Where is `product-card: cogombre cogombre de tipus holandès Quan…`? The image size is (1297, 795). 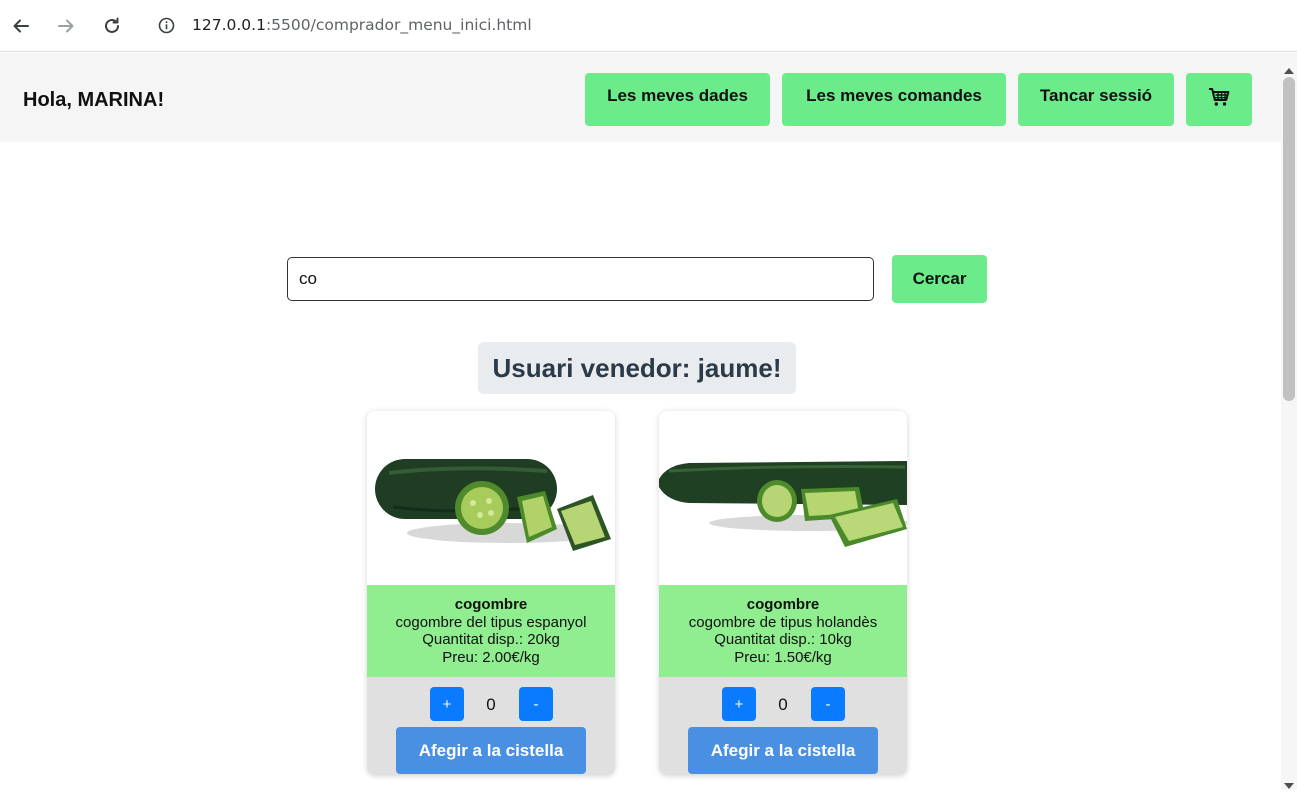 product-card: cogombre cogombre de tipus holandès Quan… is located at coordinates (783, 593).